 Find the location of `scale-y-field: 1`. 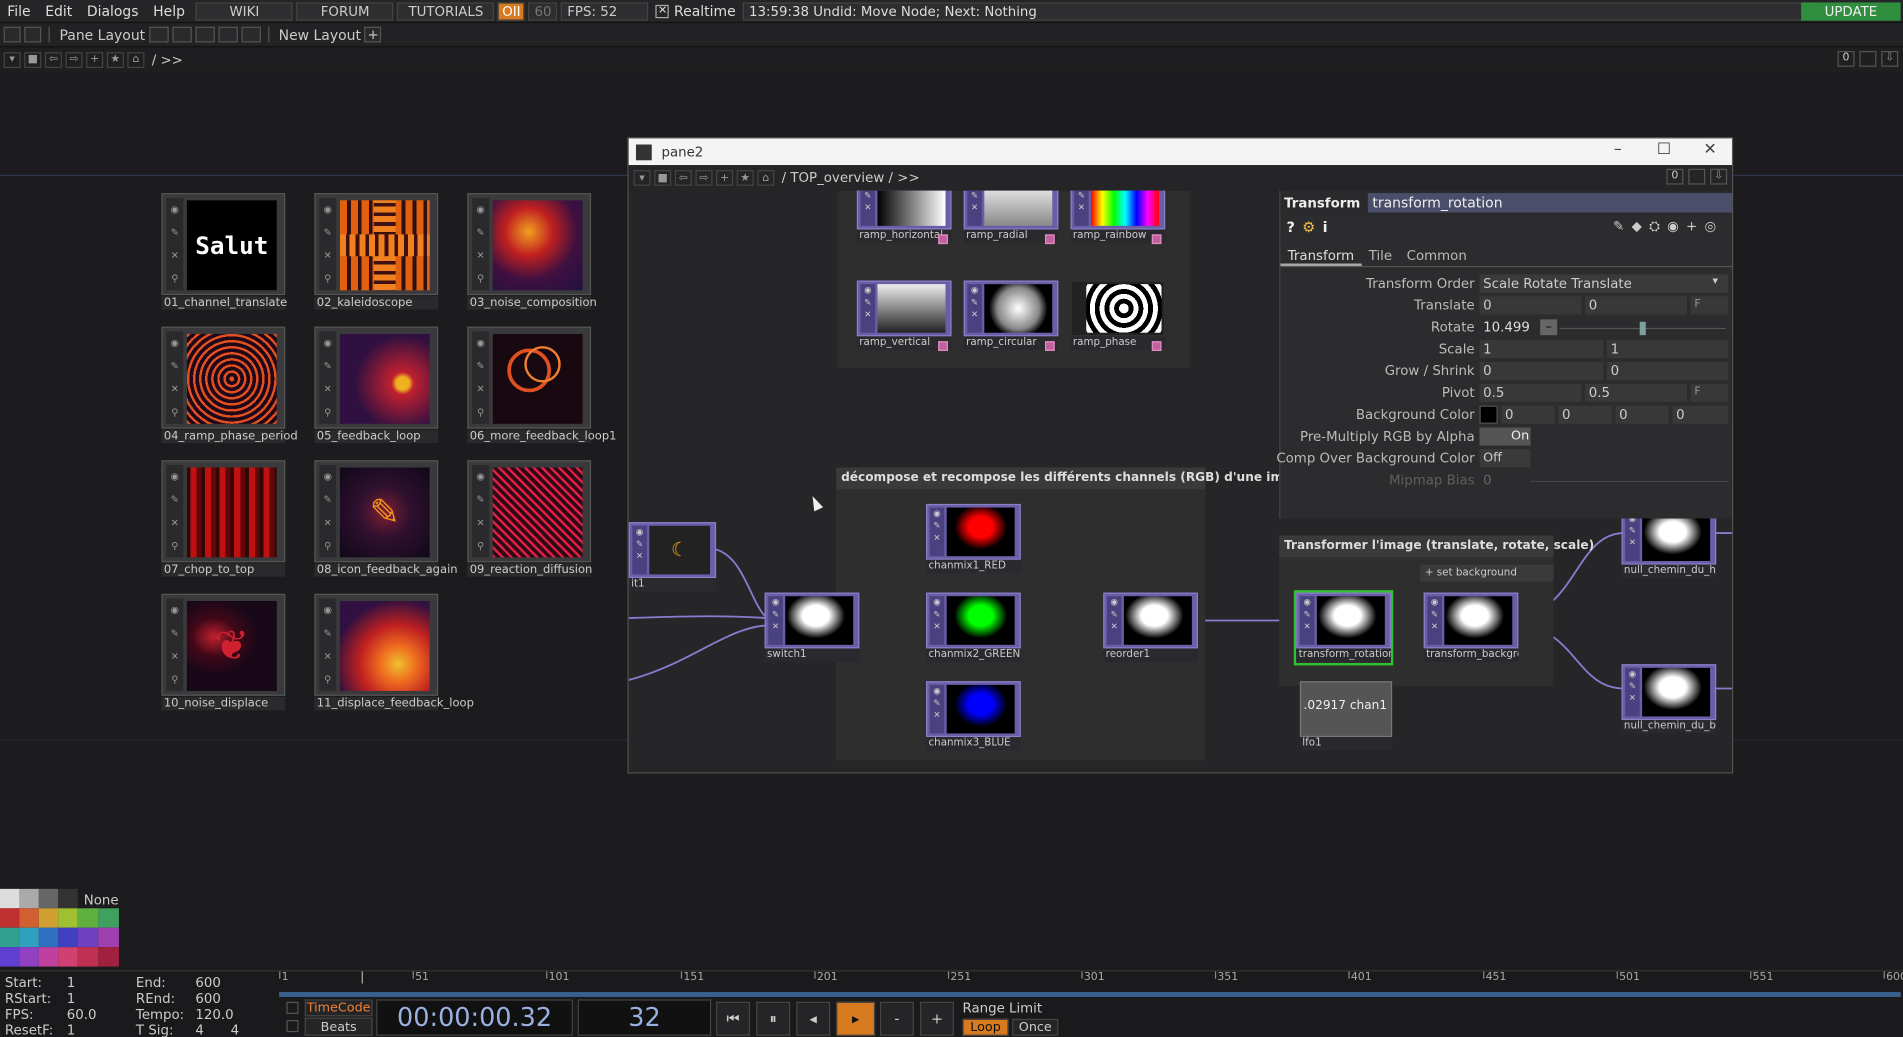

scale-y-field: 1 is located at coordinates (1667, 349).